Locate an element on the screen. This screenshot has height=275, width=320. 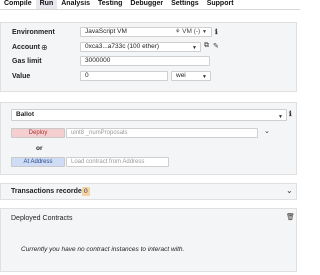
tab-debugger: Debugger is located at coordinates (146, 4).